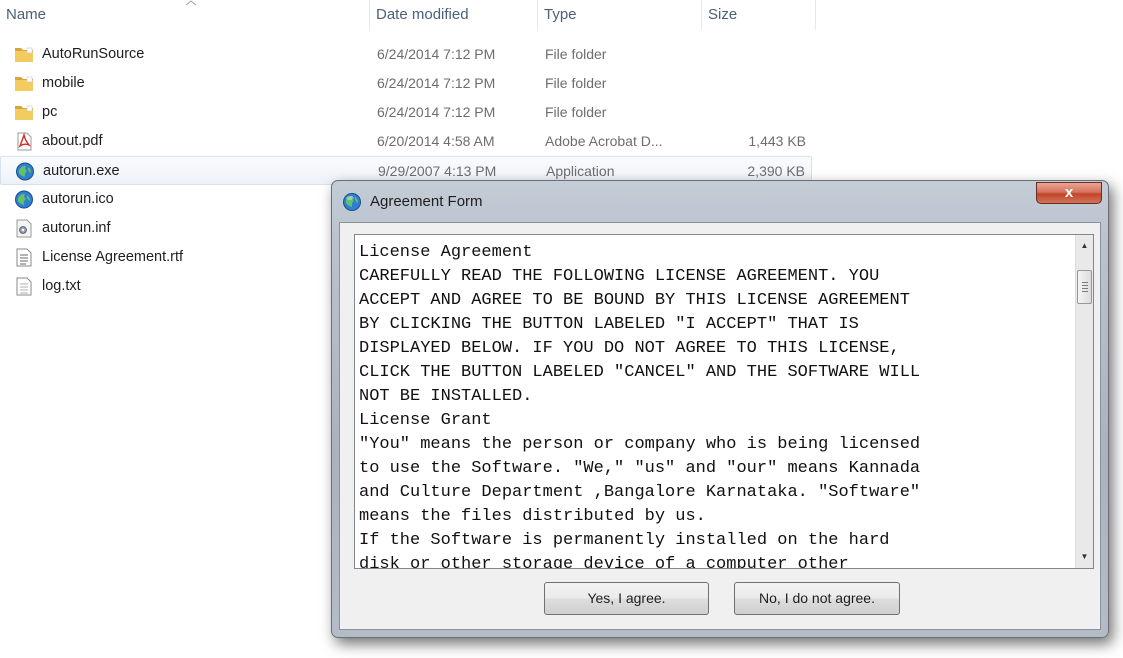 This screenshot has width=1123, height=658. Describe the element at coordinates (626, 598) in the screenshot. I see `agree-button: Yes, I agree.` at that location.